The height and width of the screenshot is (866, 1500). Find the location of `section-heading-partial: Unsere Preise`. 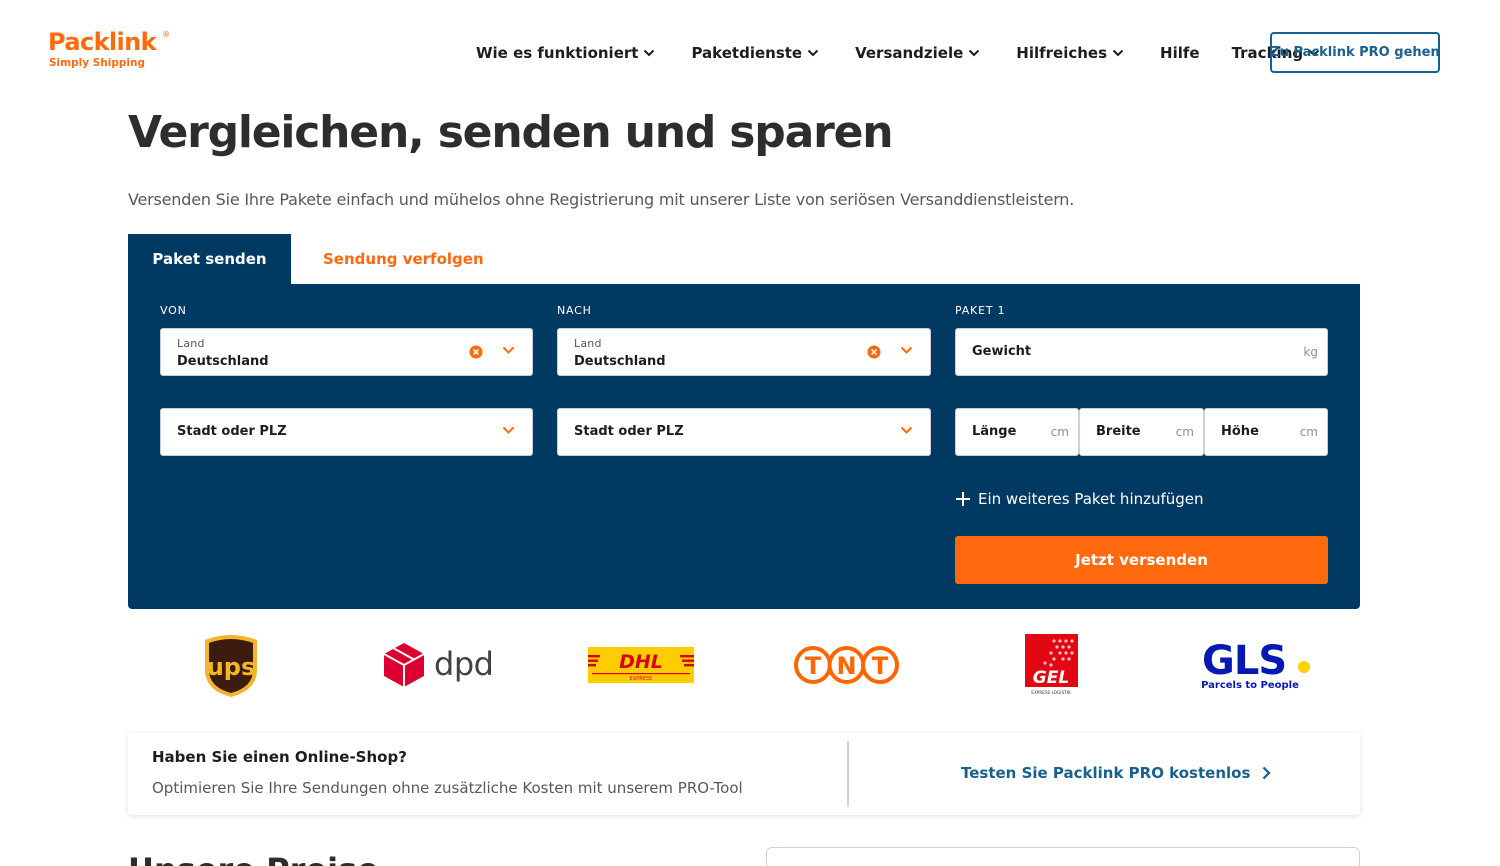

section-heading-partial: Unsere Preise is located at coordinates (253, 858).